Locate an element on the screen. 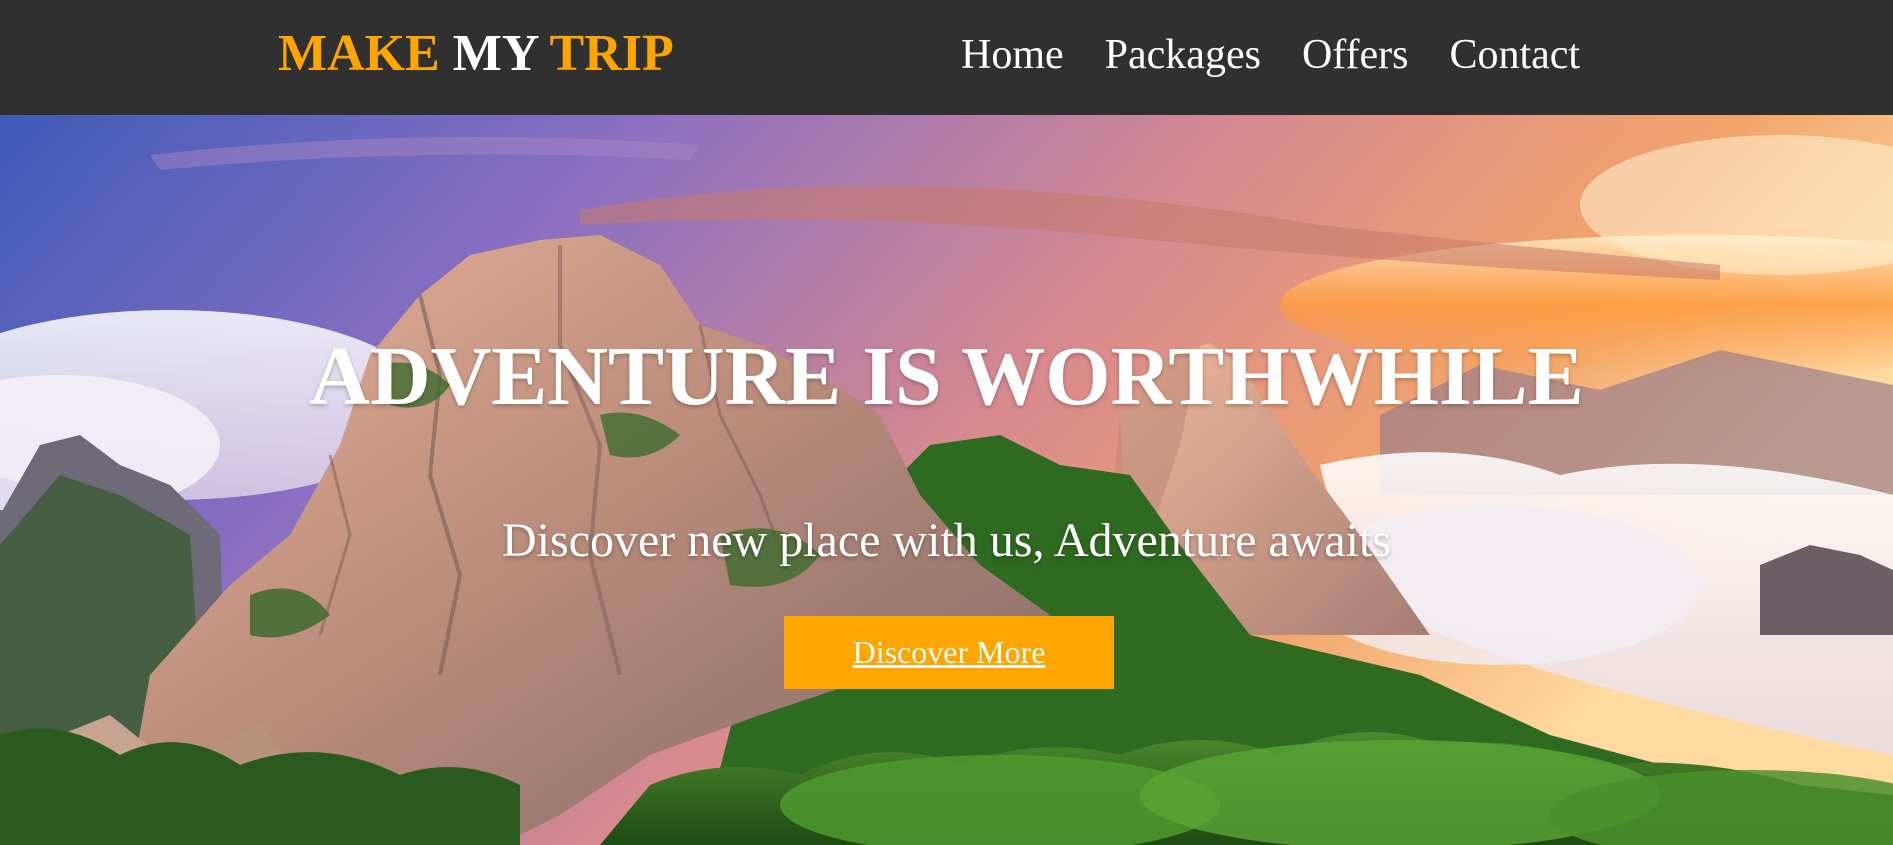  nav-packages: Packages is located at coordinates (1183, 55).